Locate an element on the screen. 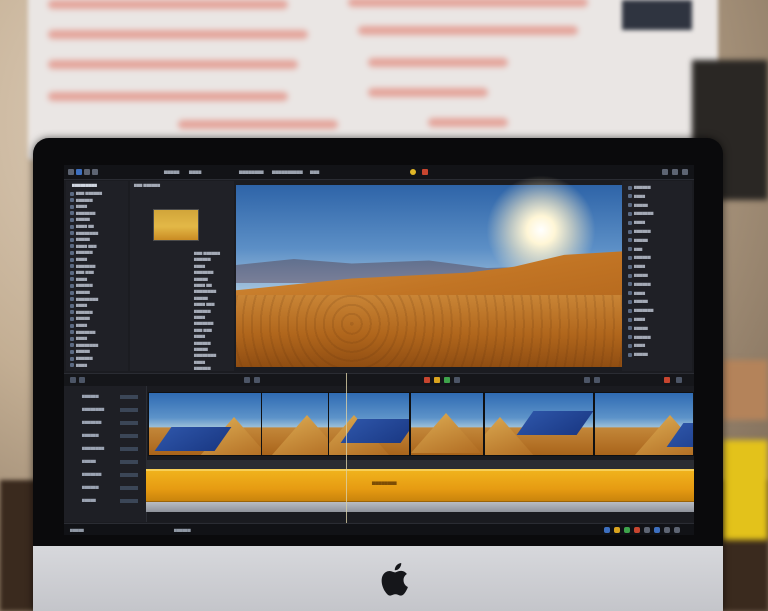 The height and width of the screenshot is (611, 768). clip-thumbnail is located at coordinates (176, 225).